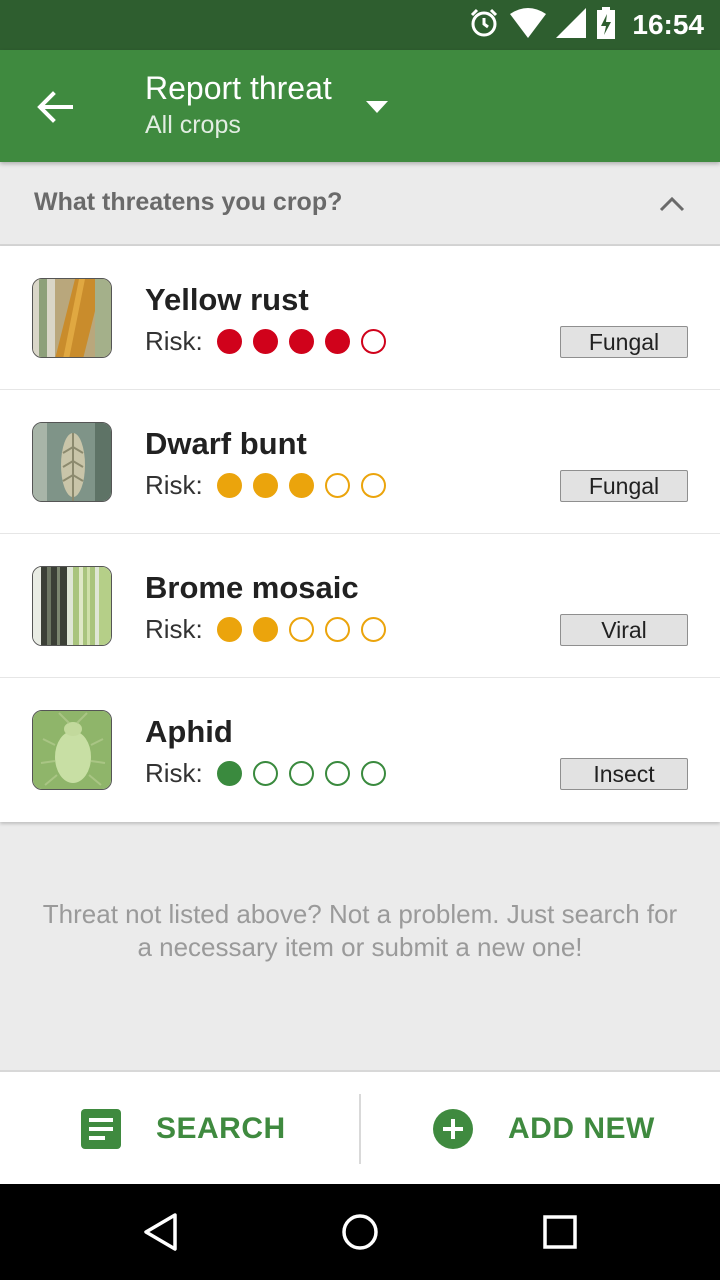 The width and height of the screenshot is (720, 1280). I want to click on threat-name: Aphid, so click(189, 731).